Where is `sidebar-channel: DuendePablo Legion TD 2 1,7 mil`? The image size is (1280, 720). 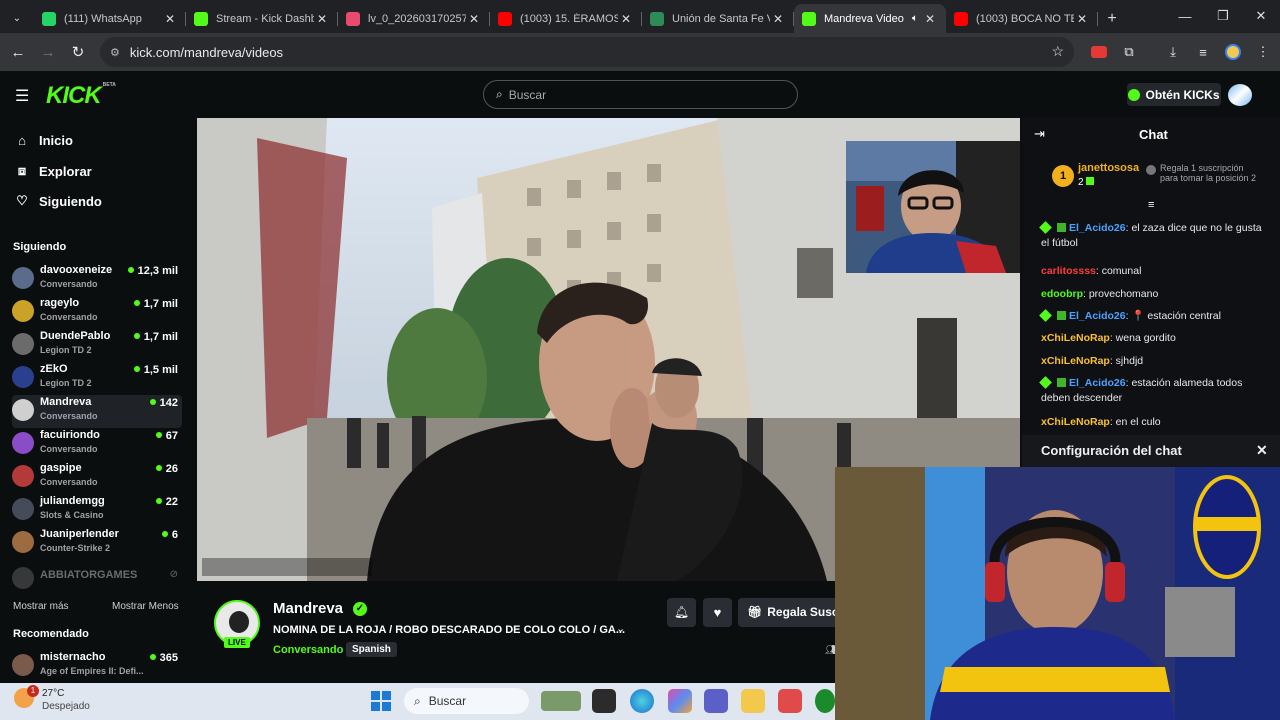 sidebar-channel: DuendePablo Legion TD 2 1,7 mil is located at coordinates (97, 345).